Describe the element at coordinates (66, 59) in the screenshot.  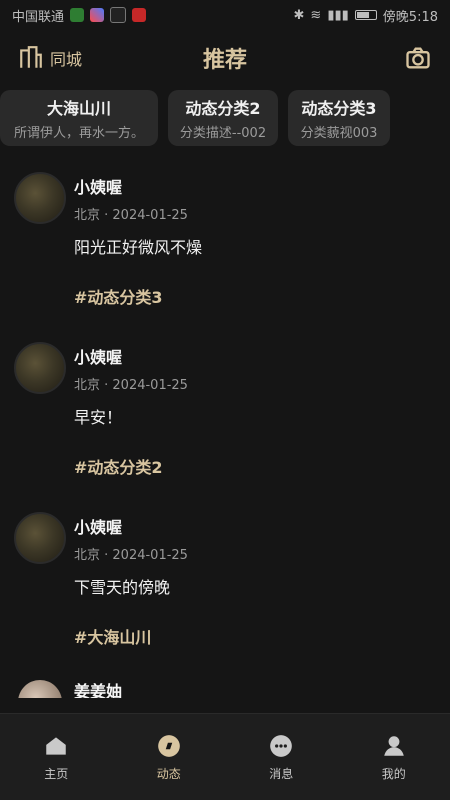
I see `city-label: 同城` at that location.